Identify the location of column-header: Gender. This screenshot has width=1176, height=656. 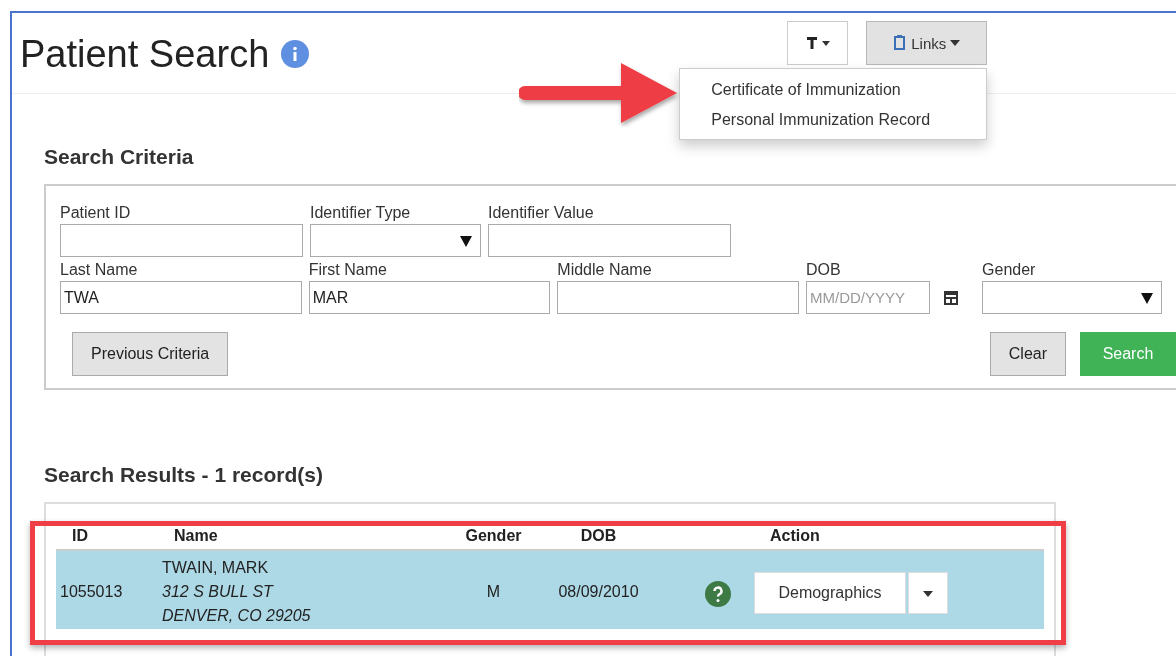
(493, 536).